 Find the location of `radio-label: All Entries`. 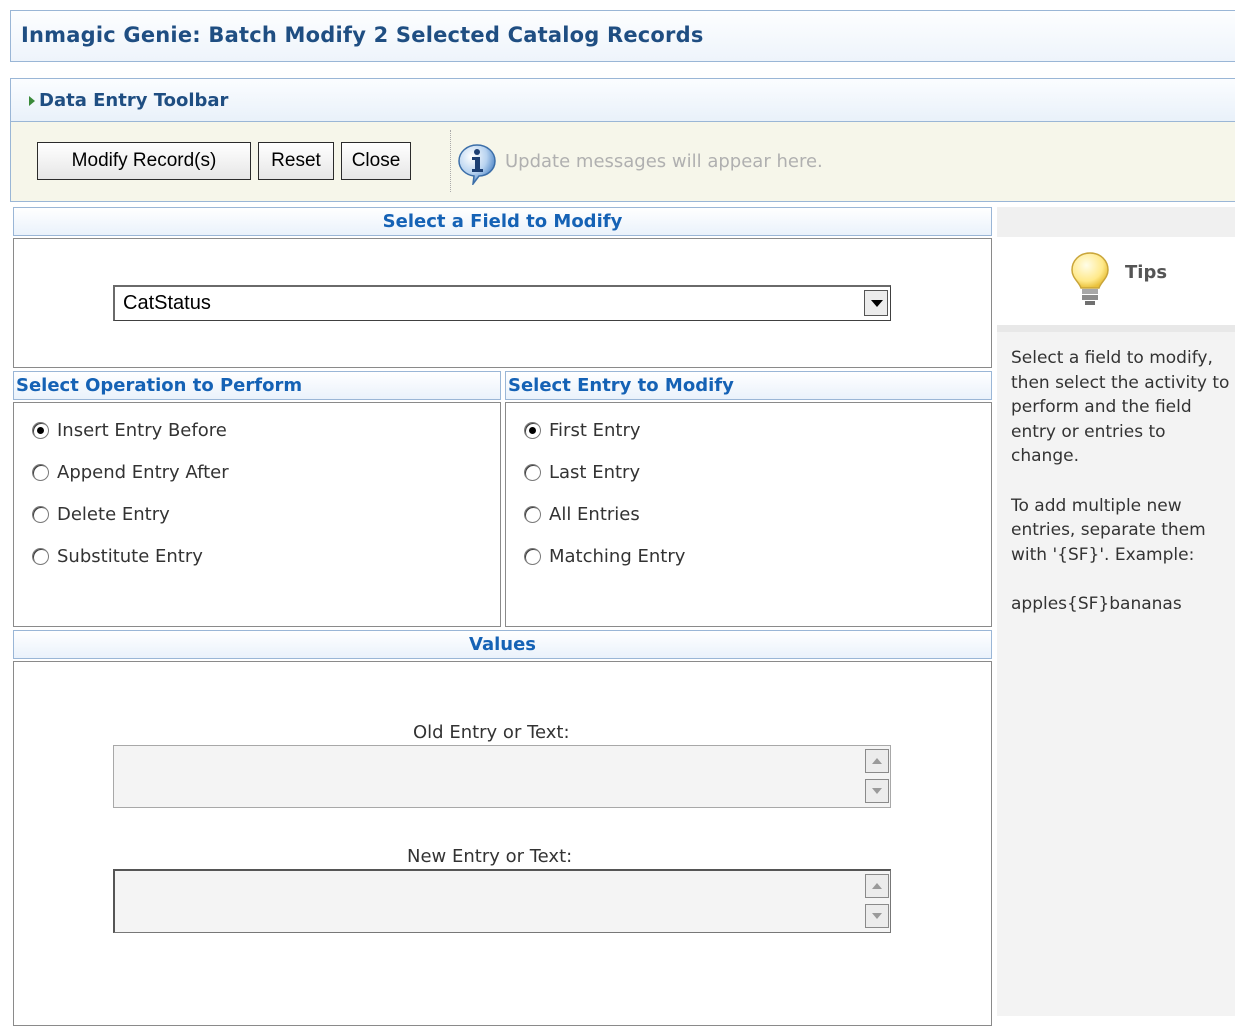

radio-label: All Entries is located at coordinates (594, 514).